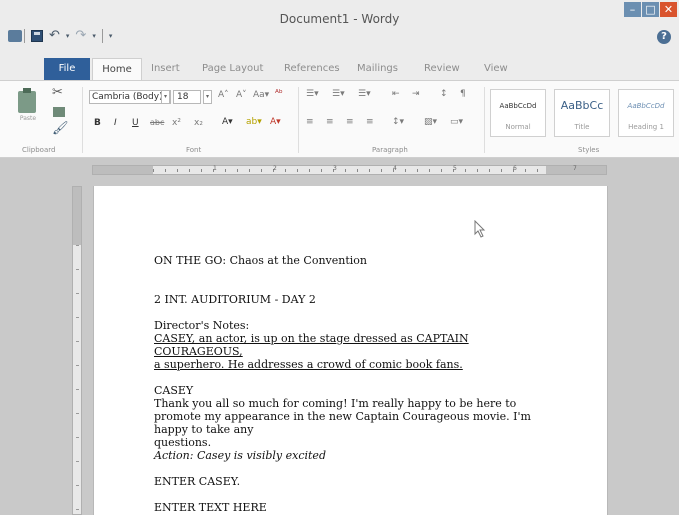 This screenshot has width=679, height=515. What do you see at coordinates (202, 325) in the screenshot?
I see `notes-label: Director's Notes:` at bounding box center [202, 325].